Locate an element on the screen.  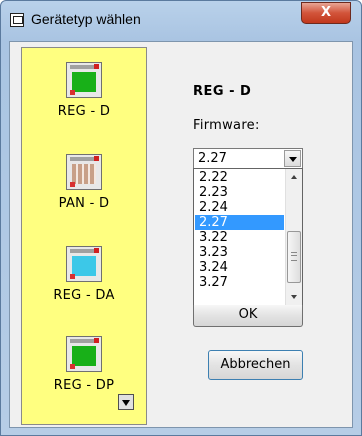
firmware-option: 2.22 is located at coordinates (239, 177).